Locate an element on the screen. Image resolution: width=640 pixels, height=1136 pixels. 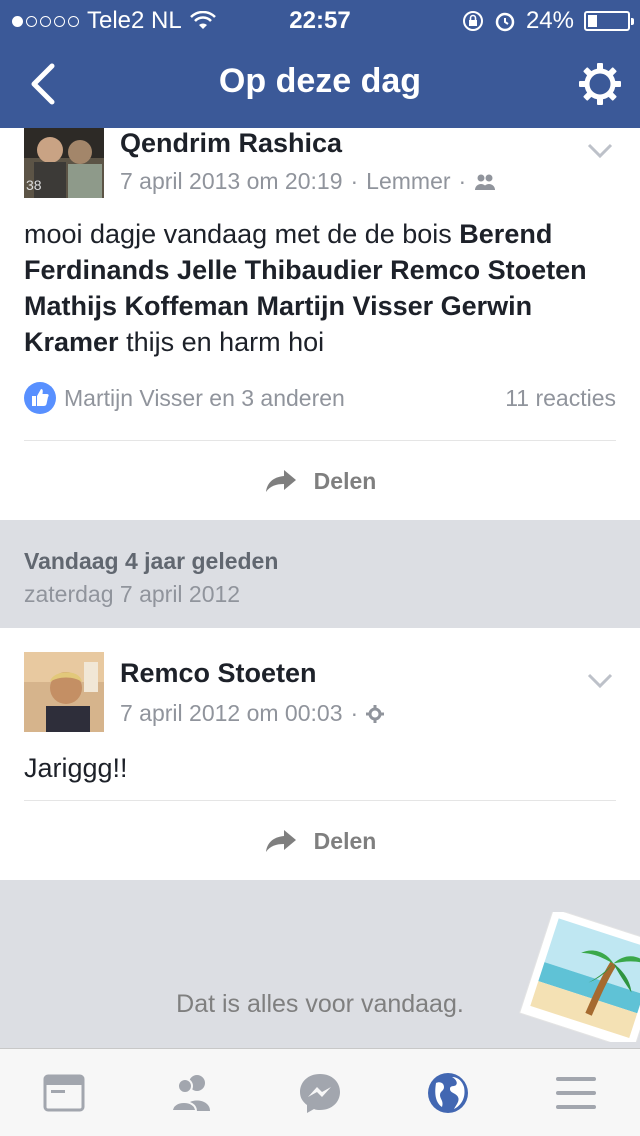
menu-icon is located at coordinates (576, 1093).